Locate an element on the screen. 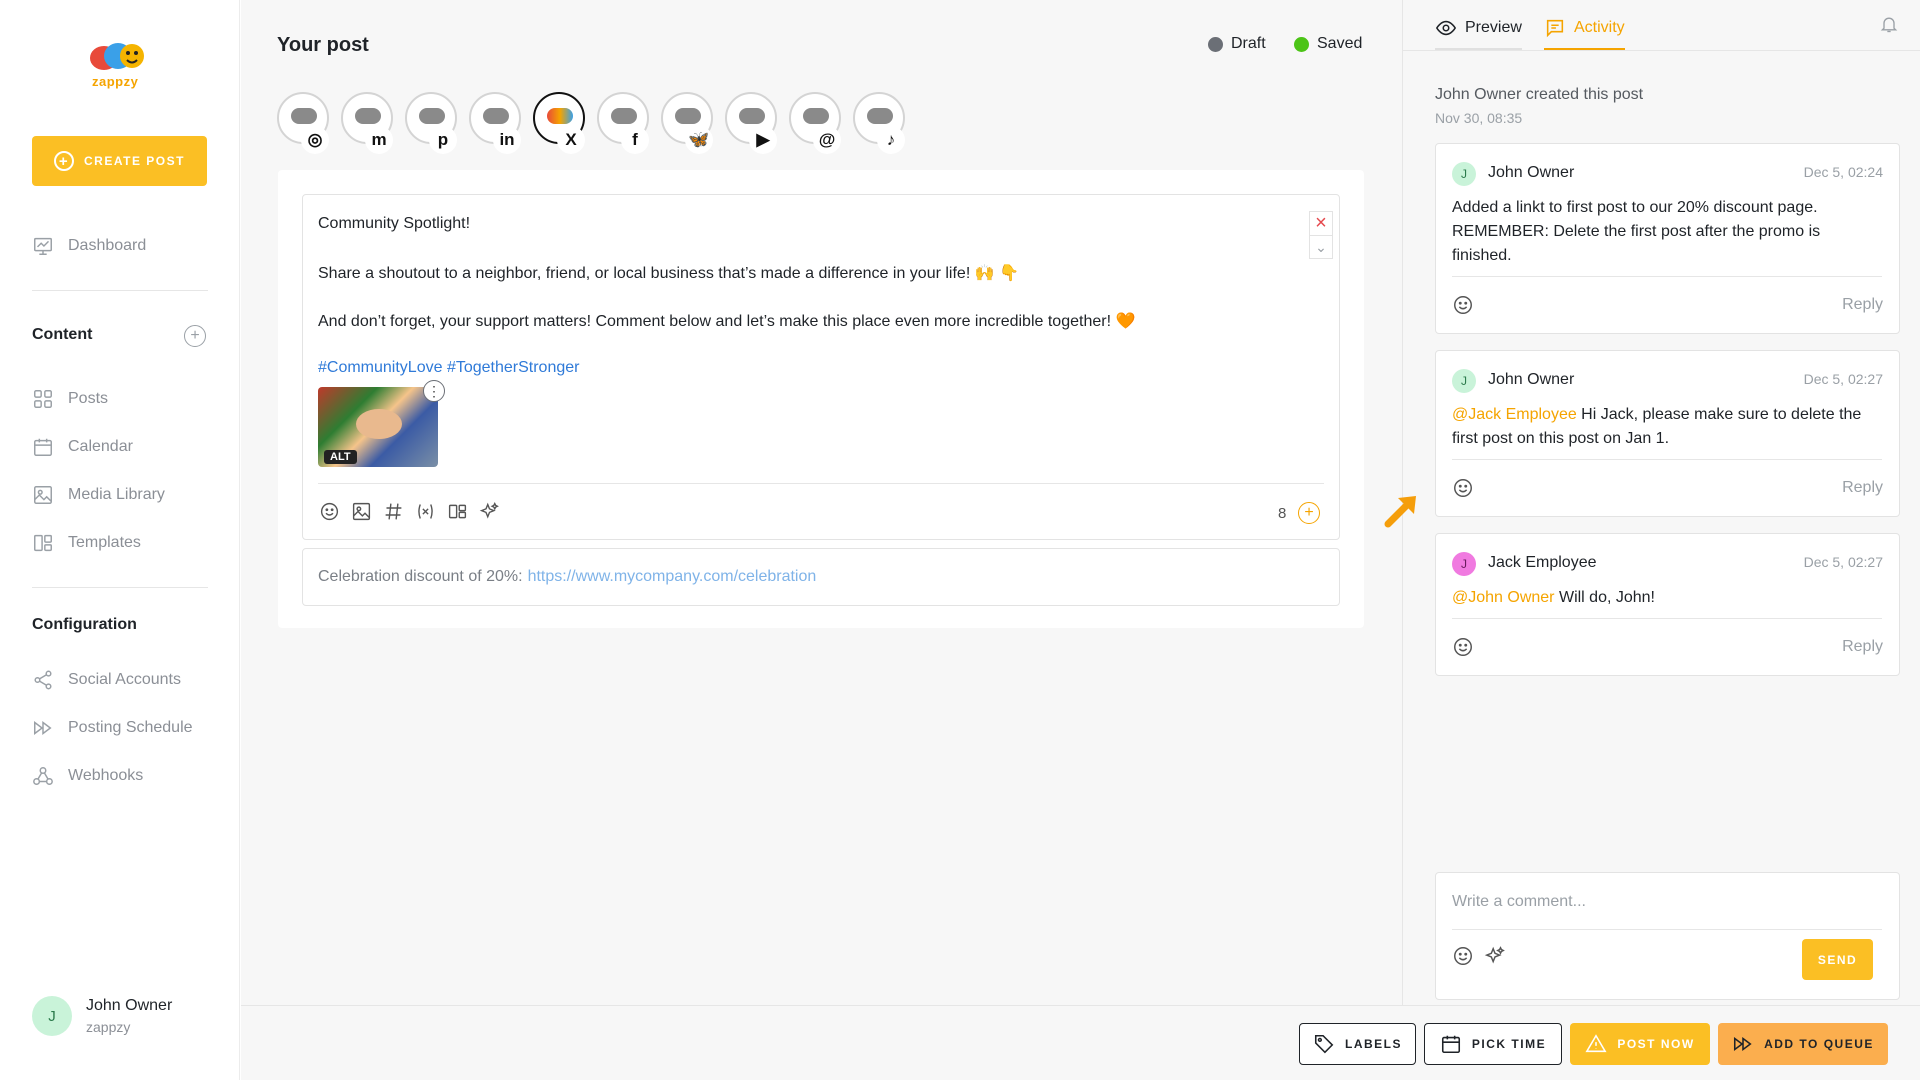 This screenshot has height=1080, width=1920. comment-avatar: J is located at coordinates (1464, 564).